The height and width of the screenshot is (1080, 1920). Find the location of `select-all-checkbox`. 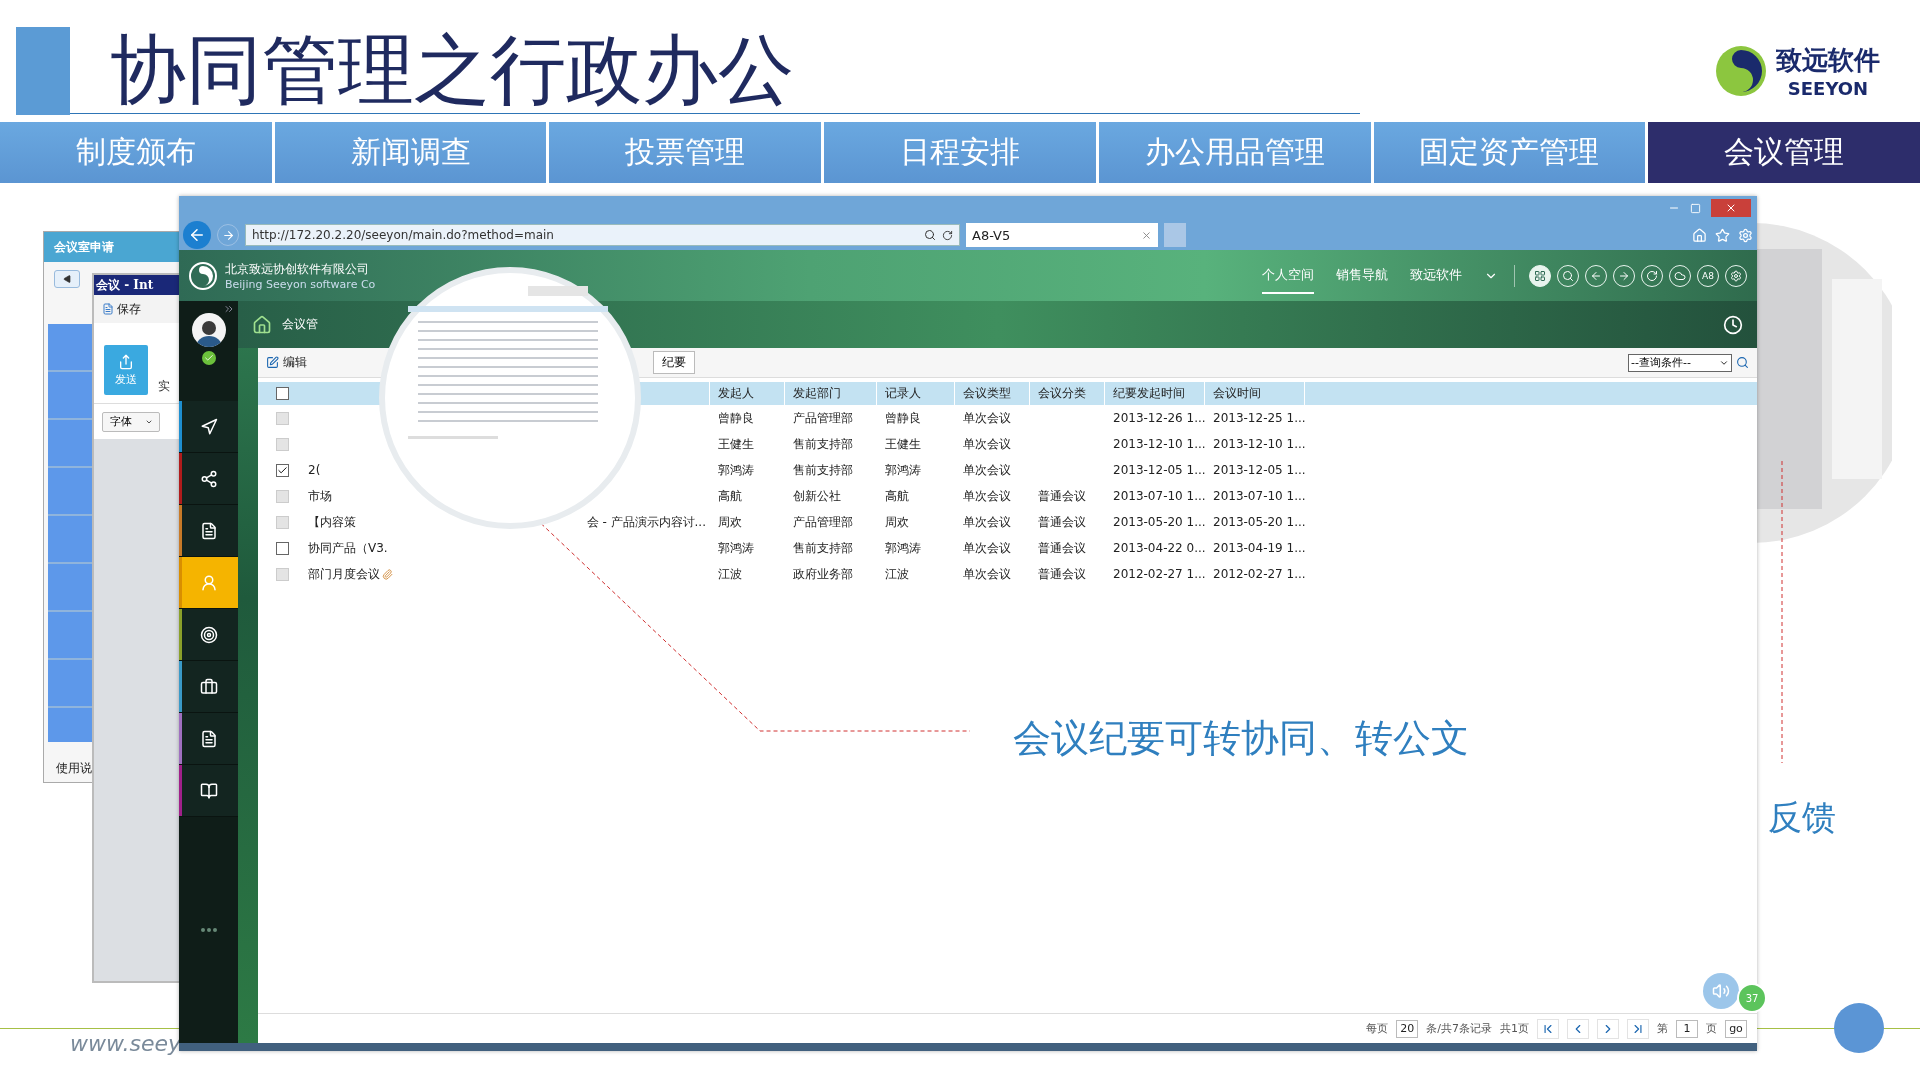

select-all-checkbox is located at coordinates (282, 393).